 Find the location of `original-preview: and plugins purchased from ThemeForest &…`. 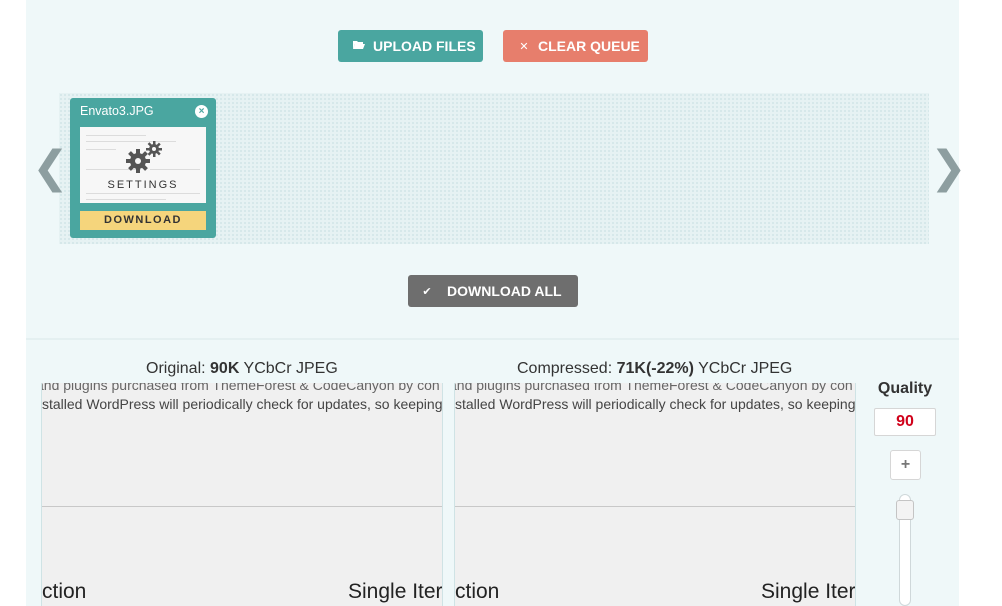

original-preview: and plugins purchased from ThemeForest &… is located at coordinates (242, 494).